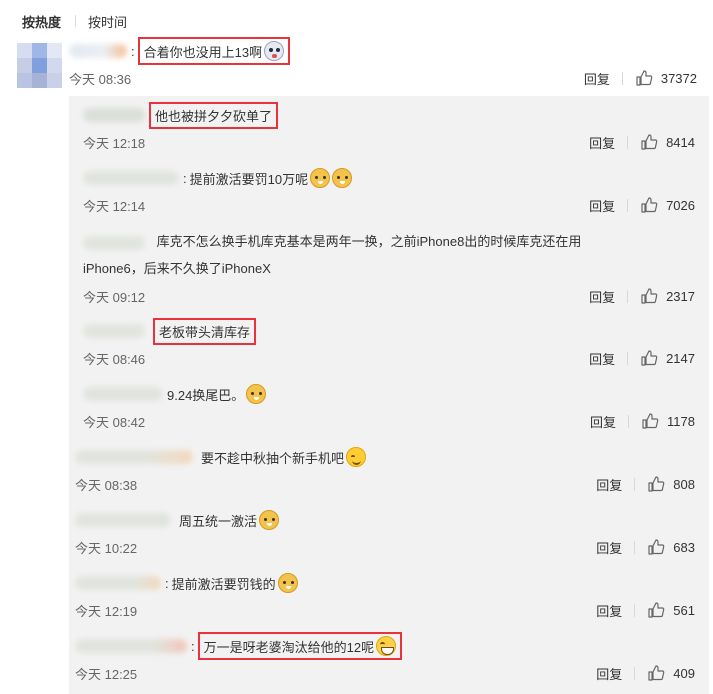 The image size is (713, 694). I want to click on reply-actions: 回复 683, so click(645, 547).